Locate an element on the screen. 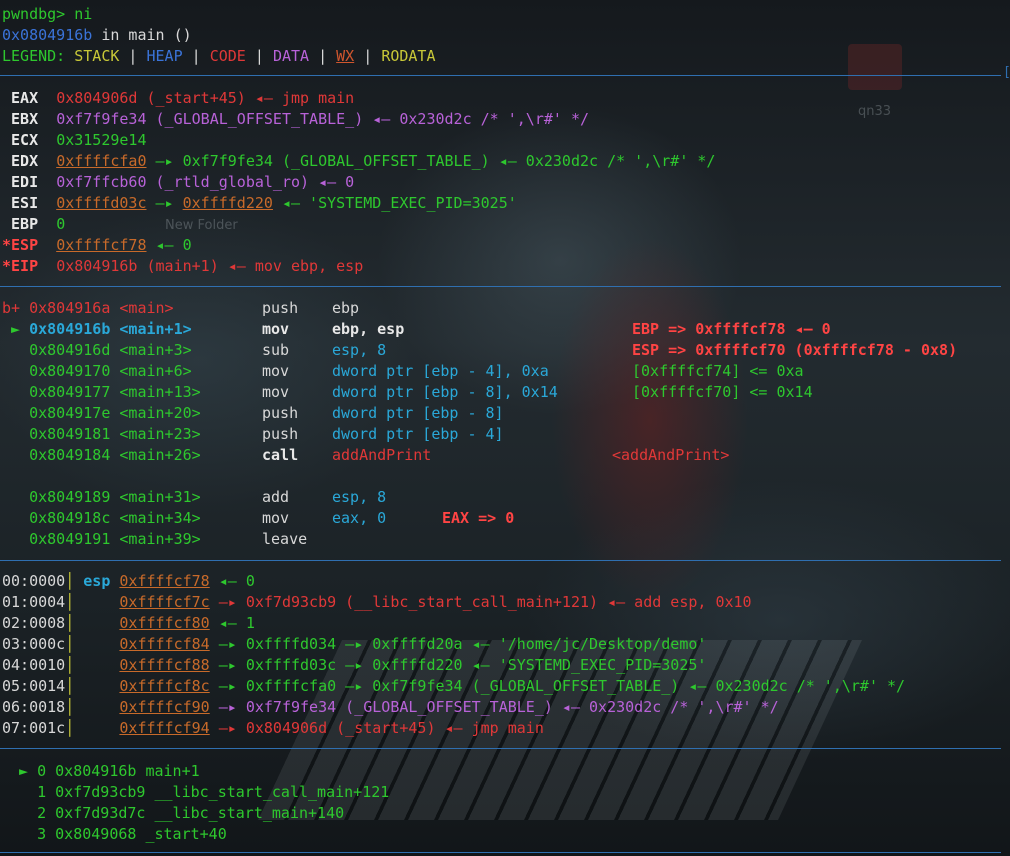 This screenshot has width=1010, height=856. disasm-symbol: <main+23> is located at coordinates (160, 434).